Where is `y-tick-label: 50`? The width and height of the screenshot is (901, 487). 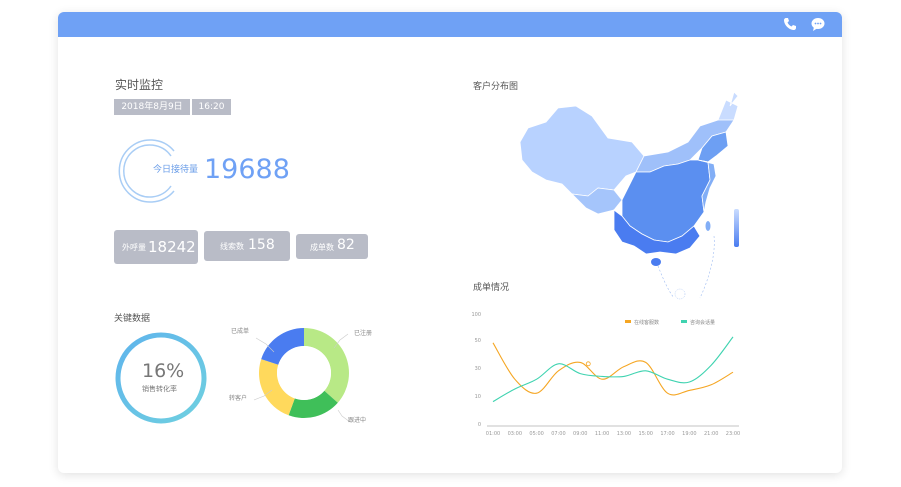 y-tick-label: 50 is located at coordinates (478, 341).